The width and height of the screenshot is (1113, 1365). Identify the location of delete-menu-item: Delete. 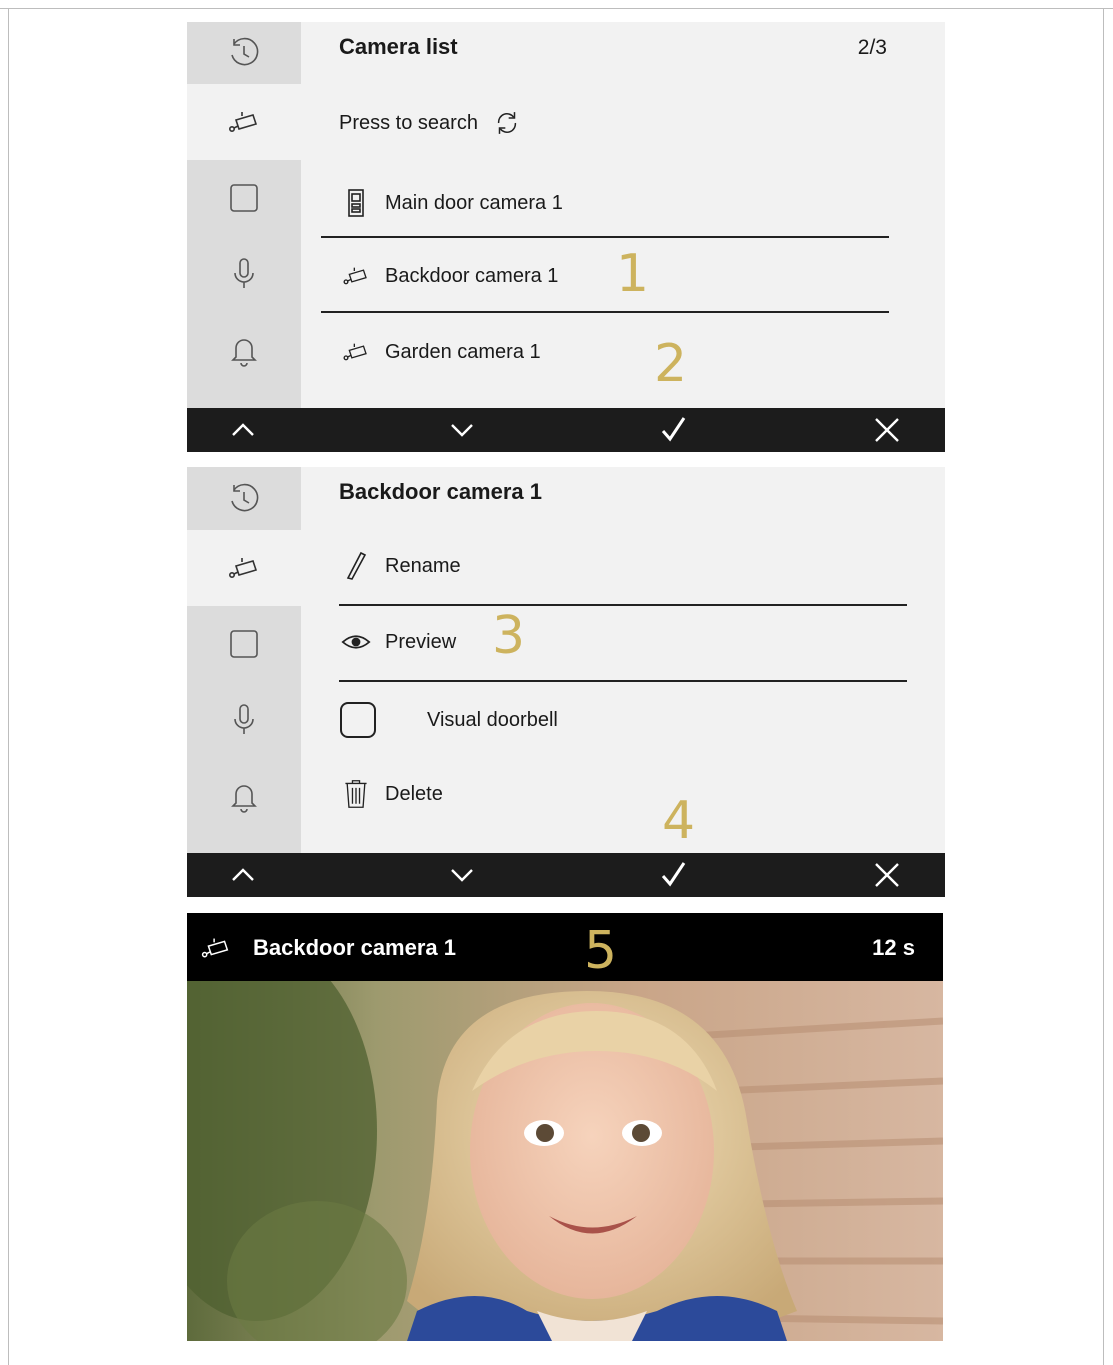
(391, 794).